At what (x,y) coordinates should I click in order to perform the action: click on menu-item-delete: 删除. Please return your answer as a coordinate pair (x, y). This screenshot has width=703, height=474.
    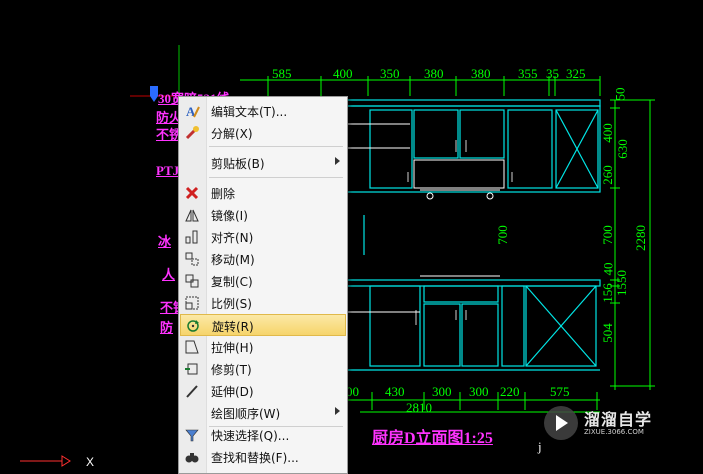
    Looking at the image, I should click on (263, 193).